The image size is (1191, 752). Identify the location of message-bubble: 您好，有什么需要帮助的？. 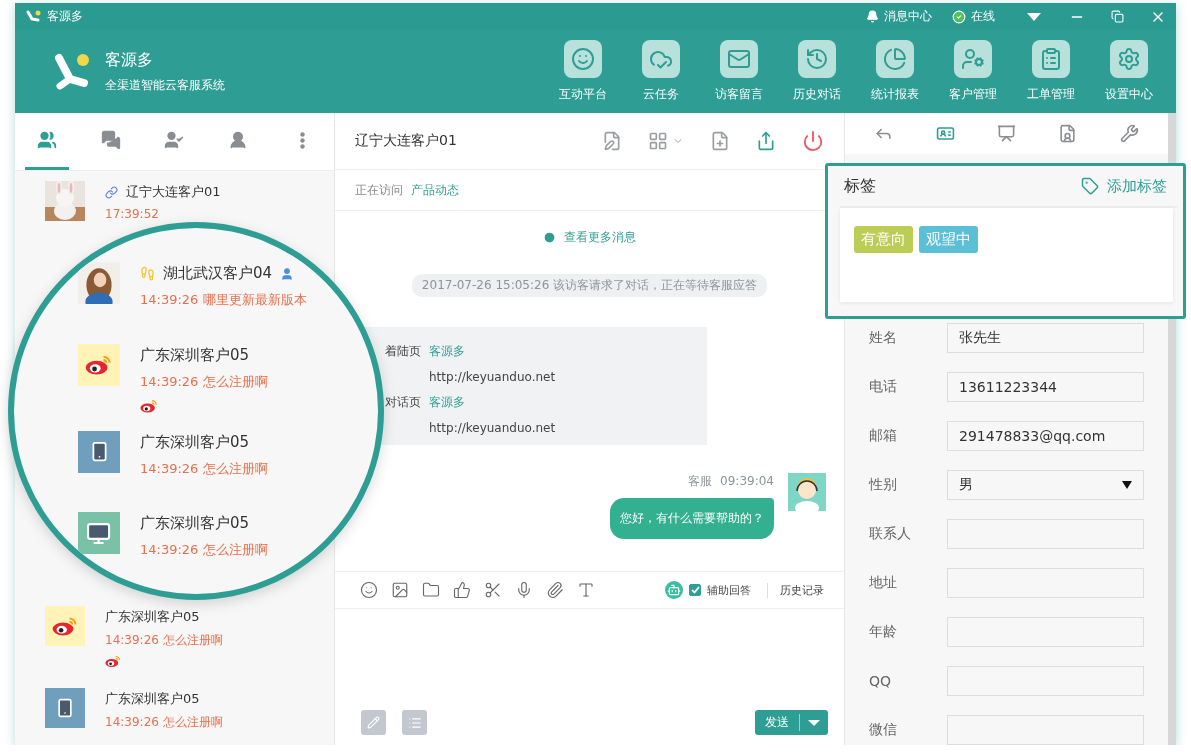
(692, 518).